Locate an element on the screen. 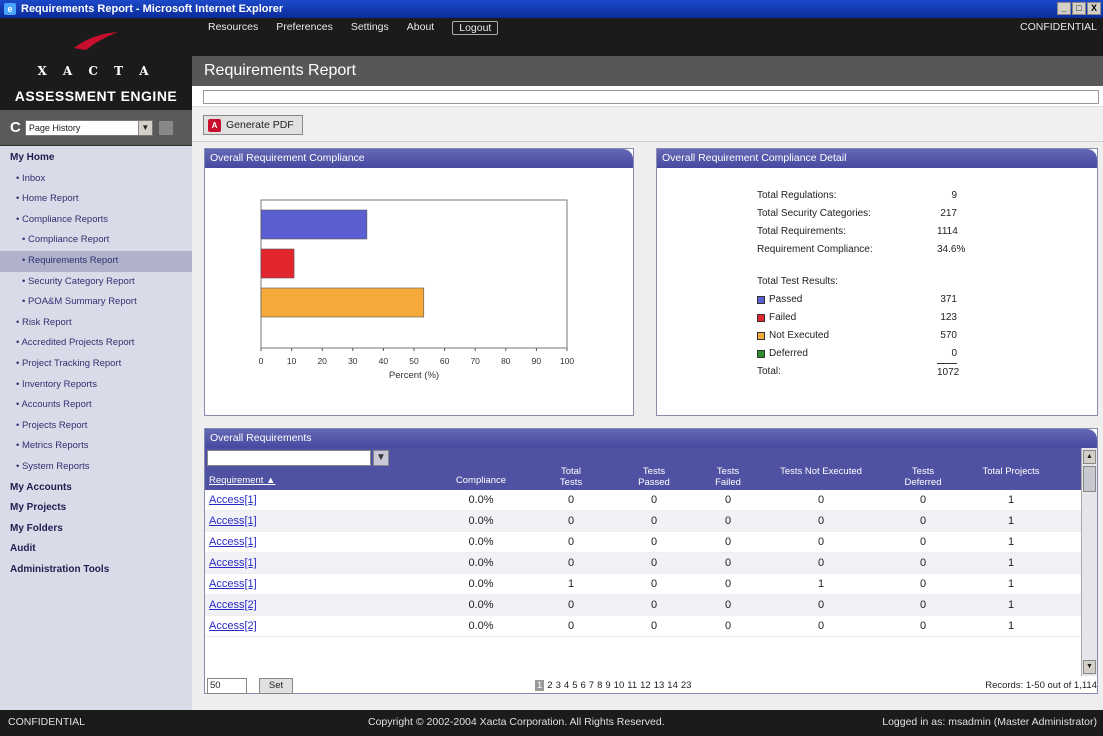  sidebar-item: My Accounts is located at coordinates (96, 488).